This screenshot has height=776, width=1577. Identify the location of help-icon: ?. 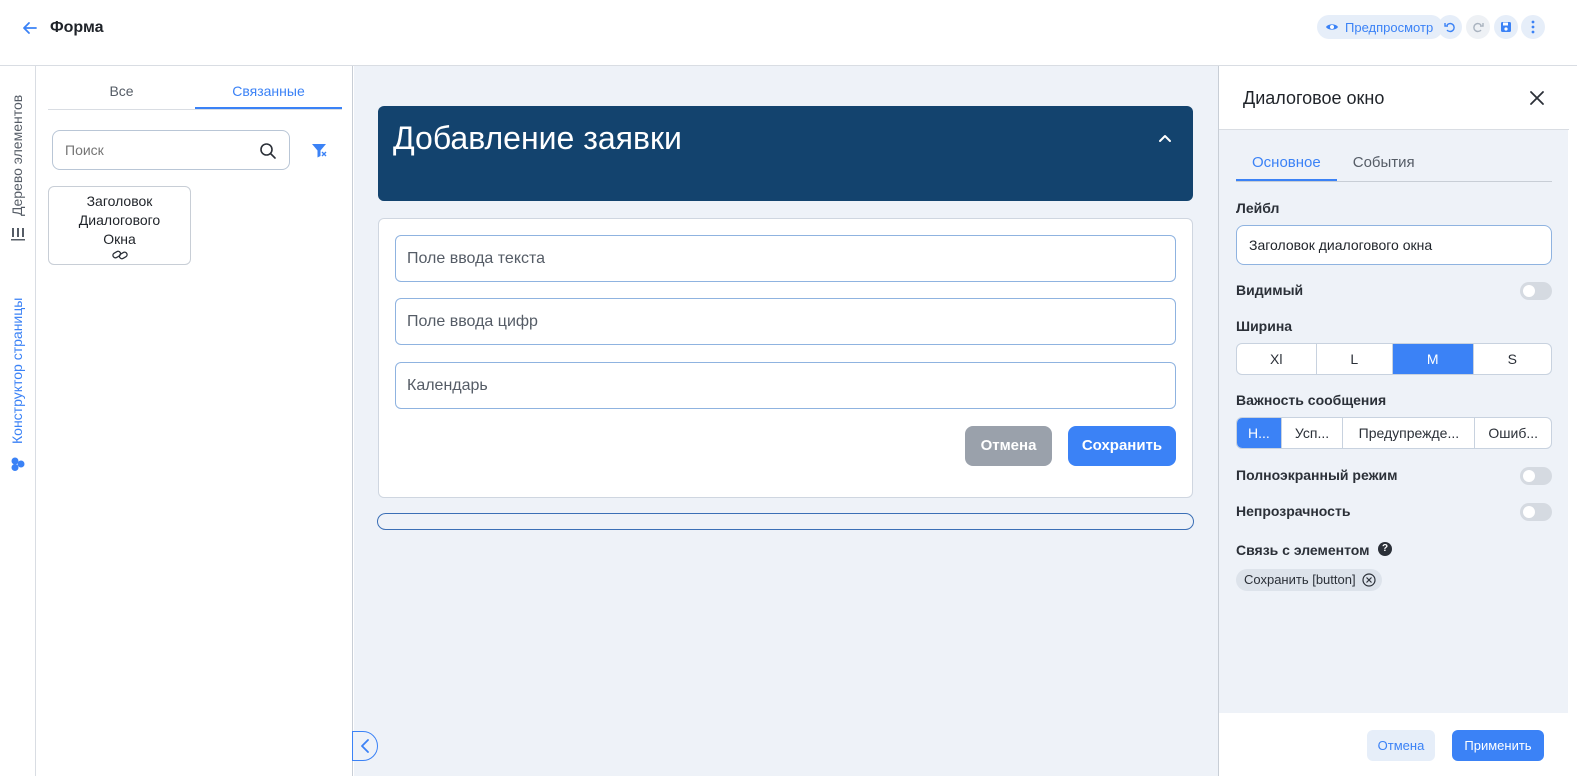
(1385, 549).